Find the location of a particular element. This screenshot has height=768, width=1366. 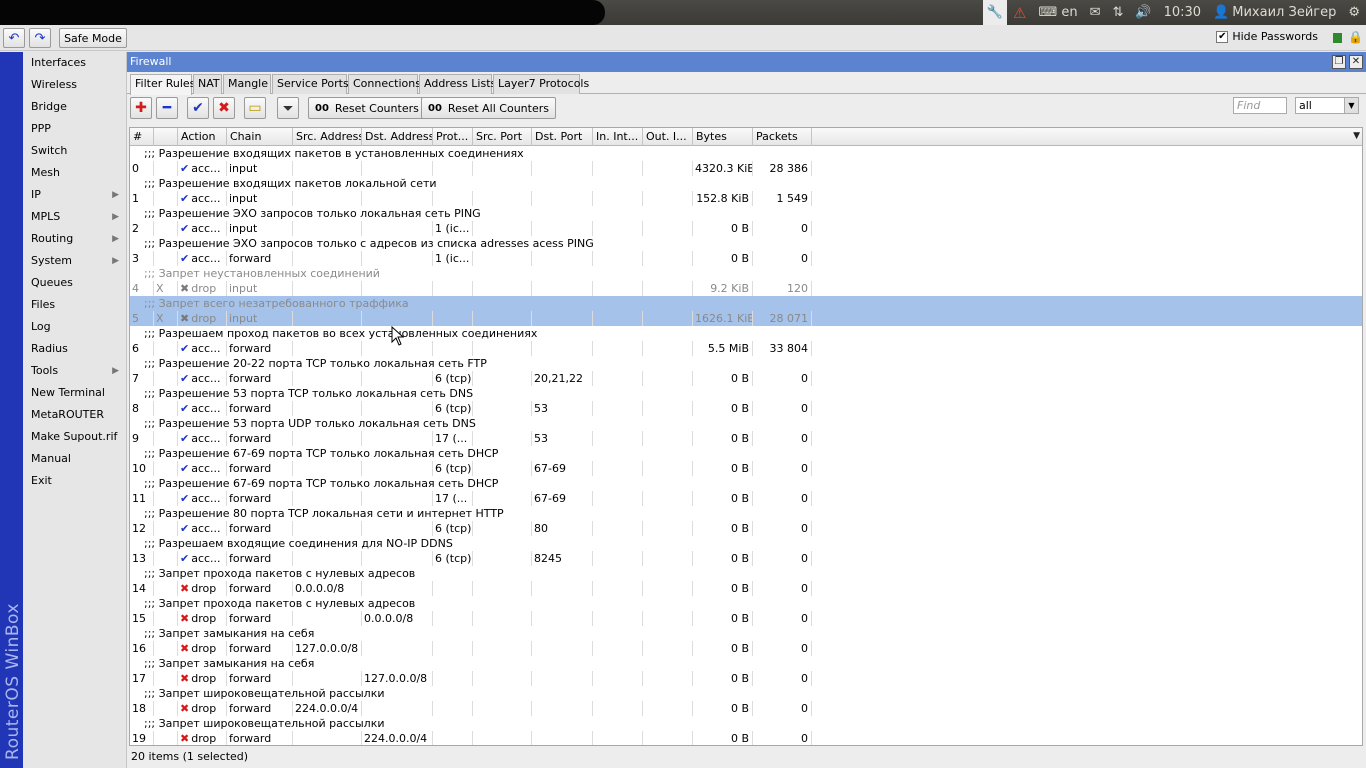

rule-comment-row: ;;; Запрет неустановленных соединений is located at coordinates (746, 273).